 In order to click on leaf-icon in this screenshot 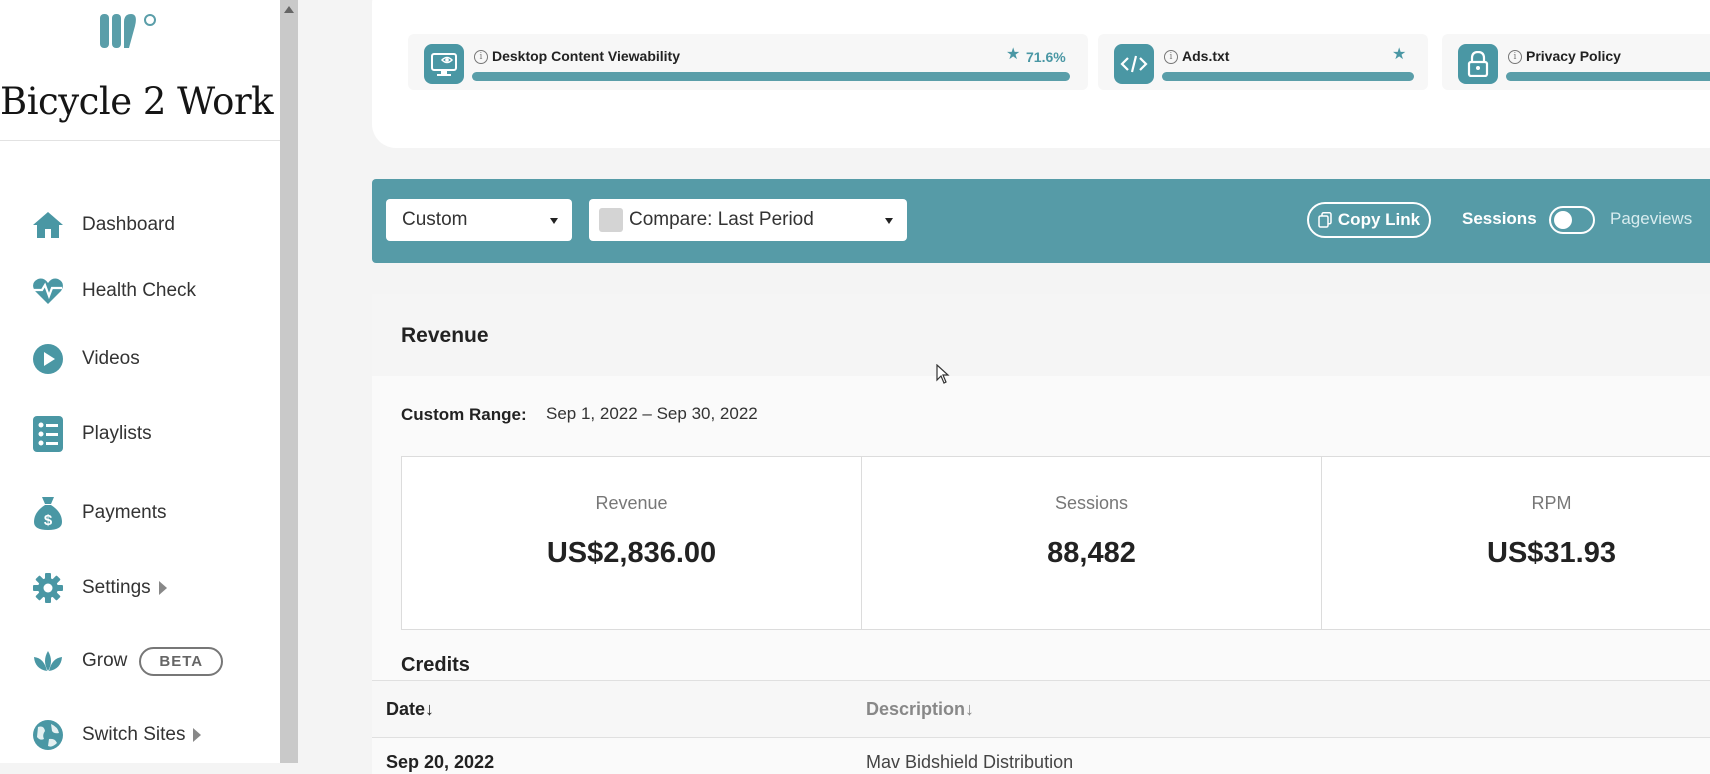, I will do `click(48, 661)`.